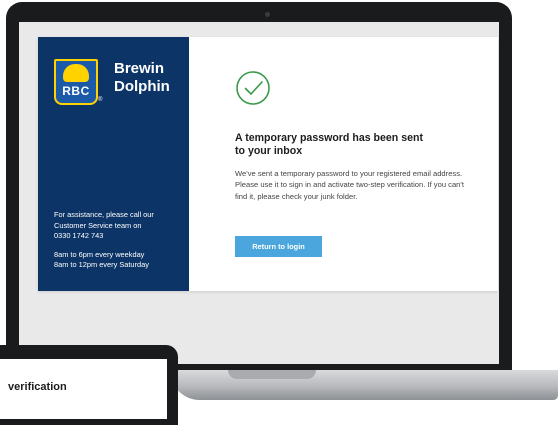 The image size is (558, 425). What do you see at coordinates (142, 86) in the screenshot?
I see `brand-name-line2: Dolphin` at bounding box center [142, 86].